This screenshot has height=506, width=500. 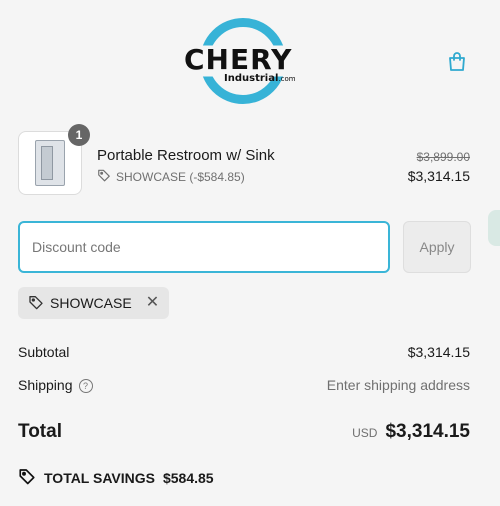 I want to click on total-value: $3,314.15, so click(x=427, y=431).